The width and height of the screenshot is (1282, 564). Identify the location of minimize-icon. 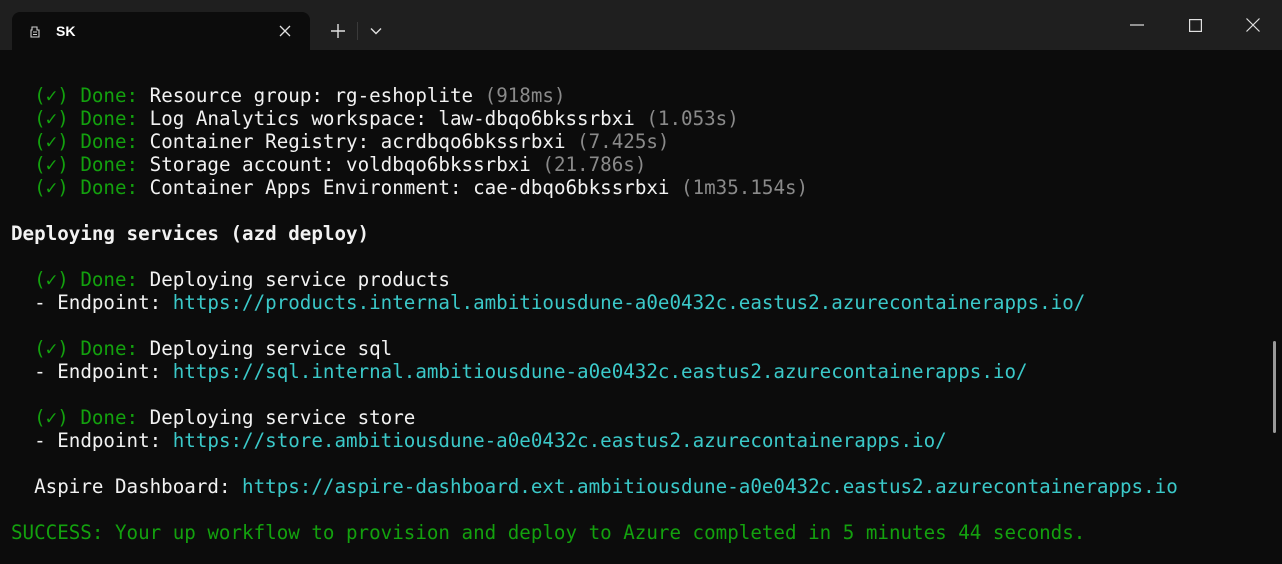
(1137, 25).